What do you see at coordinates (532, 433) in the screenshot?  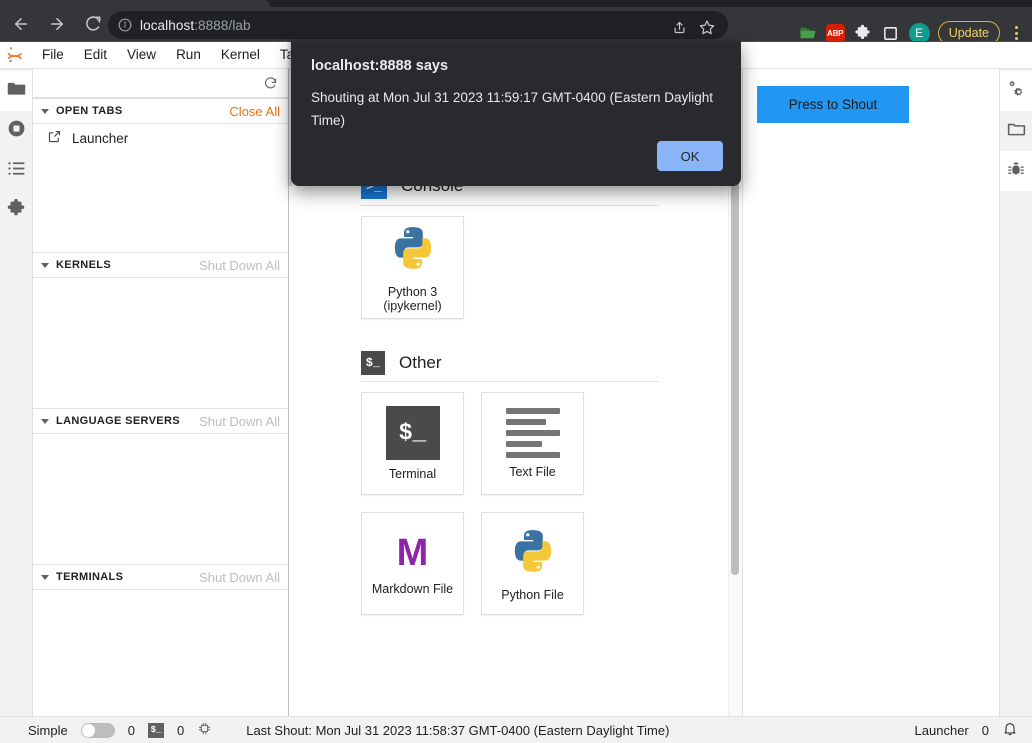 I see `text-file-icon` at bounding box center [532, 433].